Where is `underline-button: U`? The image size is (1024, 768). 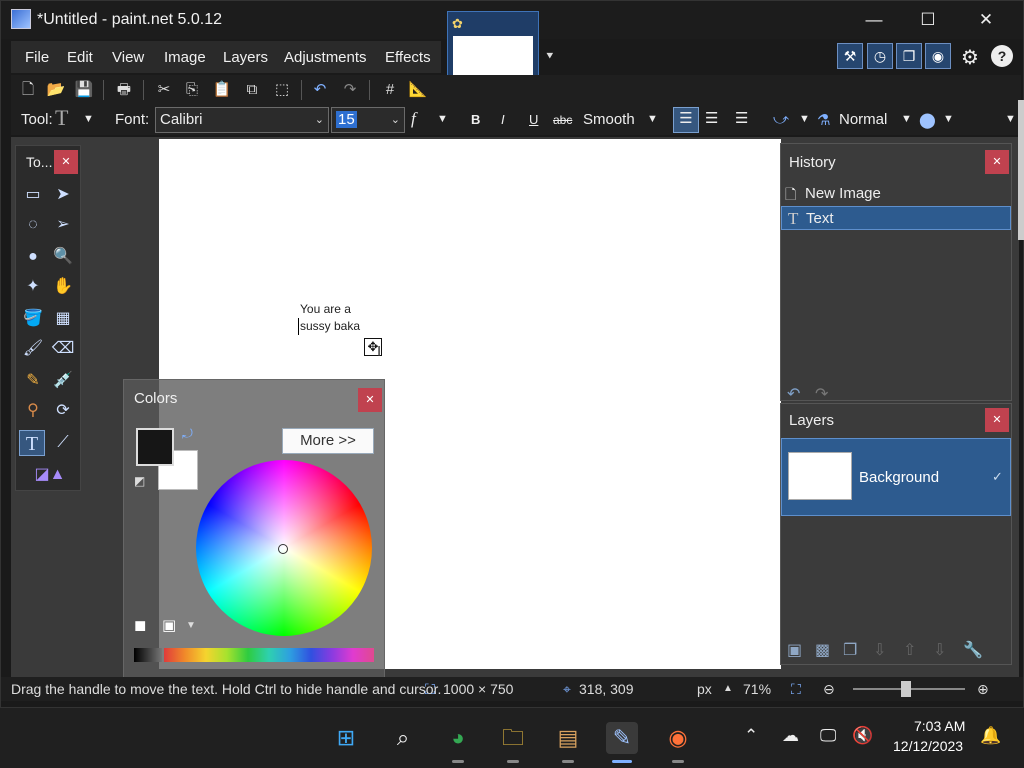
underline-button: U is located at coordinates (533, 119).